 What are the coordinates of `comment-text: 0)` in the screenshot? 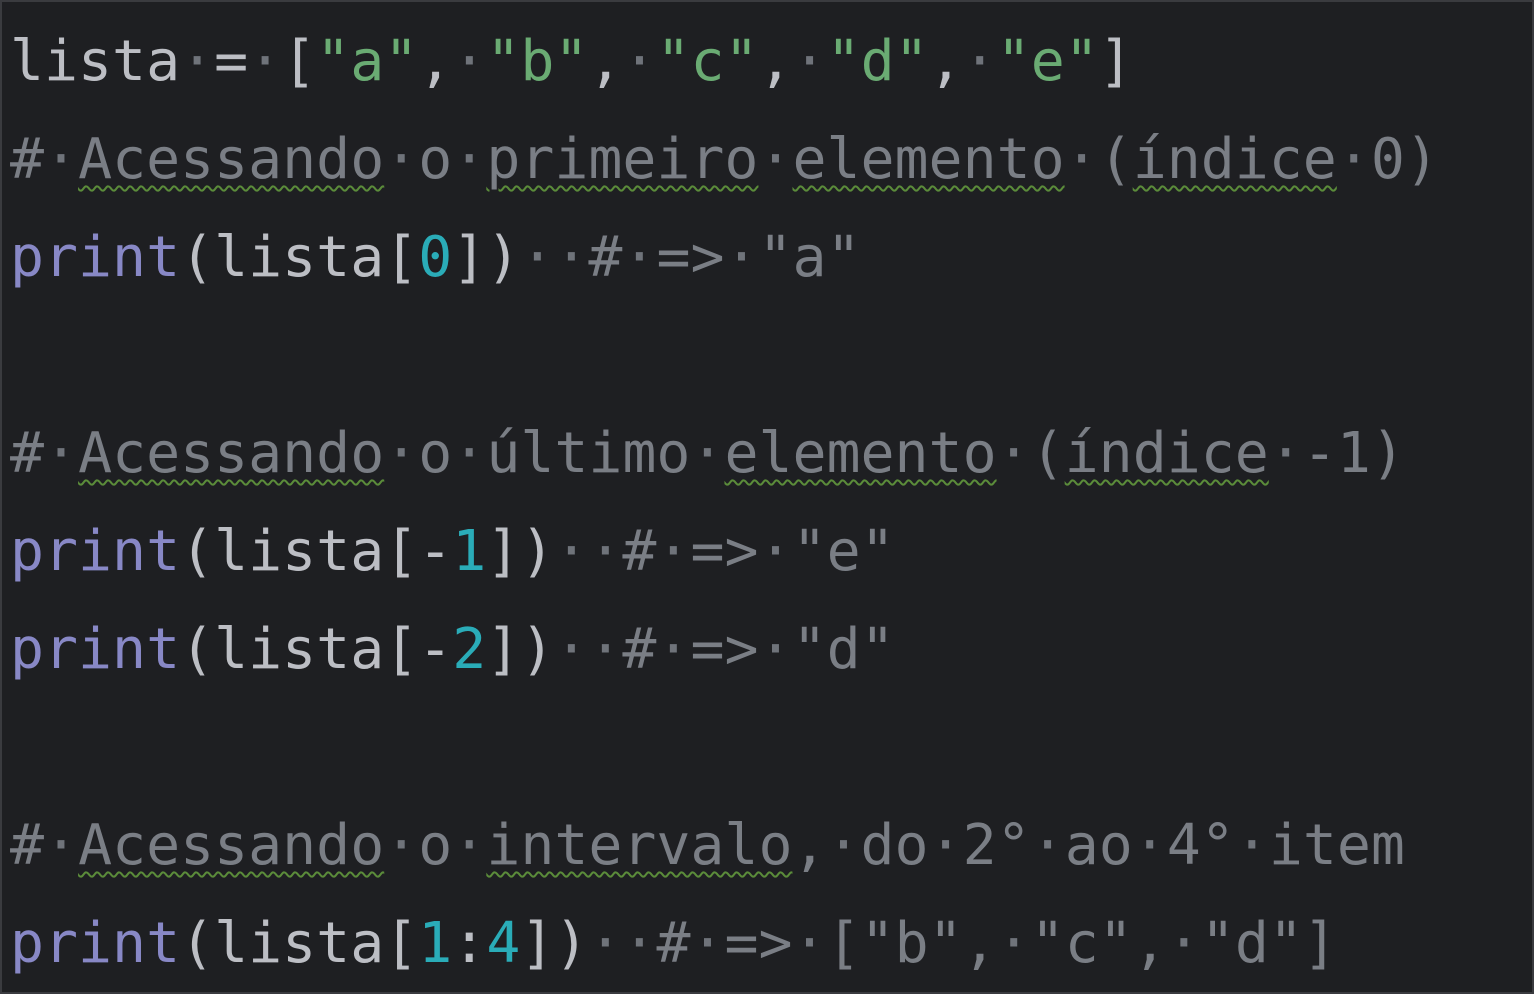 It's located at (1404, 159).